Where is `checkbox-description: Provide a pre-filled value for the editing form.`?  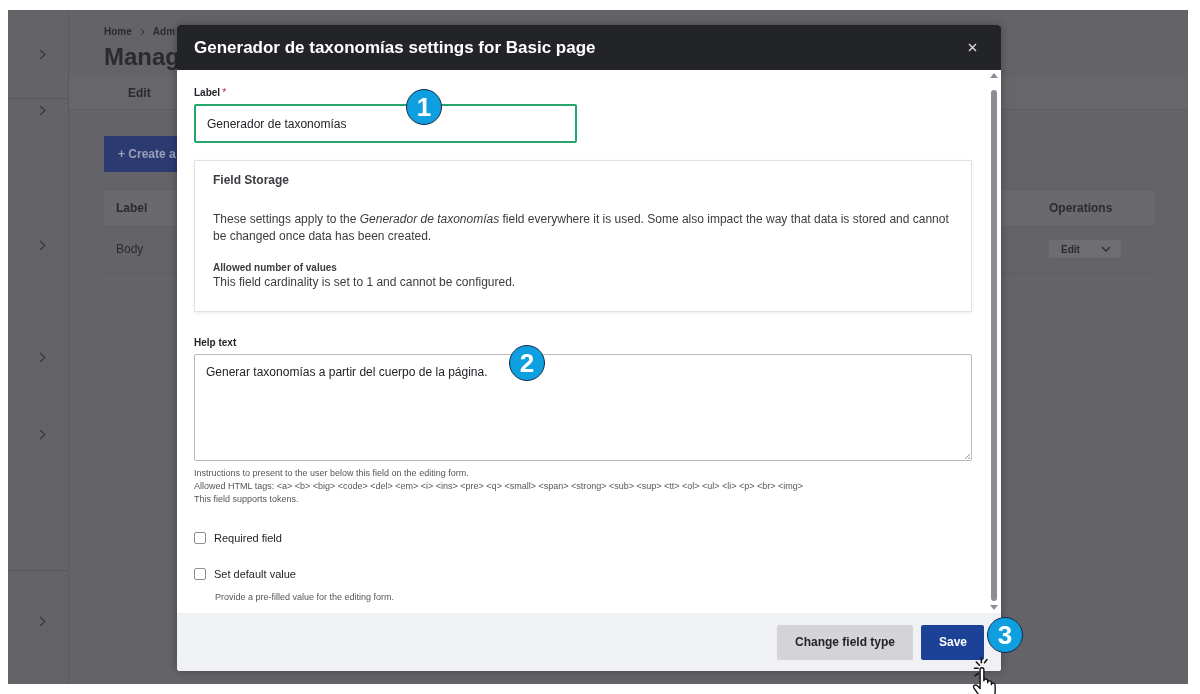 checkbox-description: Provide a pre-filled value for the editing form. is located at coordinates (305, 597).